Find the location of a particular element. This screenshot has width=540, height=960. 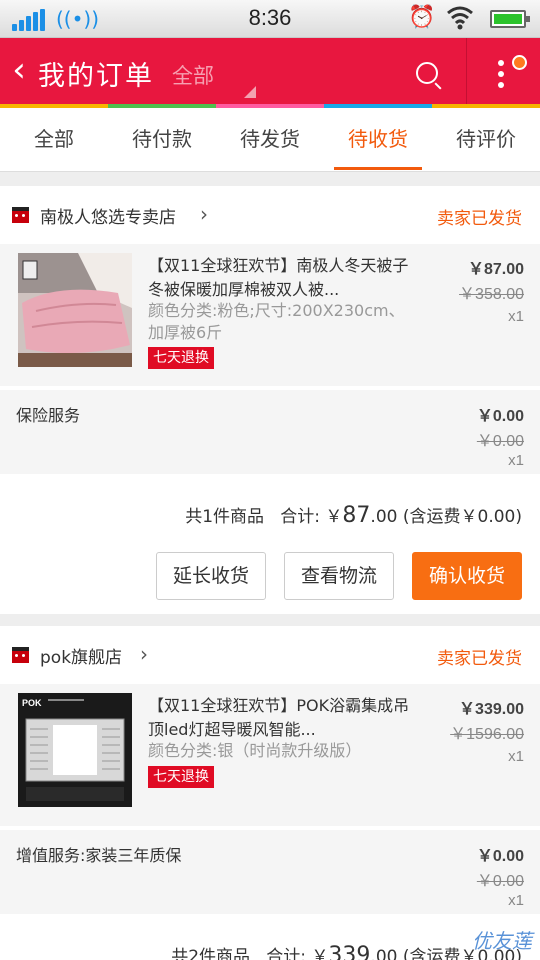

shop-name: pok旗舰店 is located at coordinates (81, 658).